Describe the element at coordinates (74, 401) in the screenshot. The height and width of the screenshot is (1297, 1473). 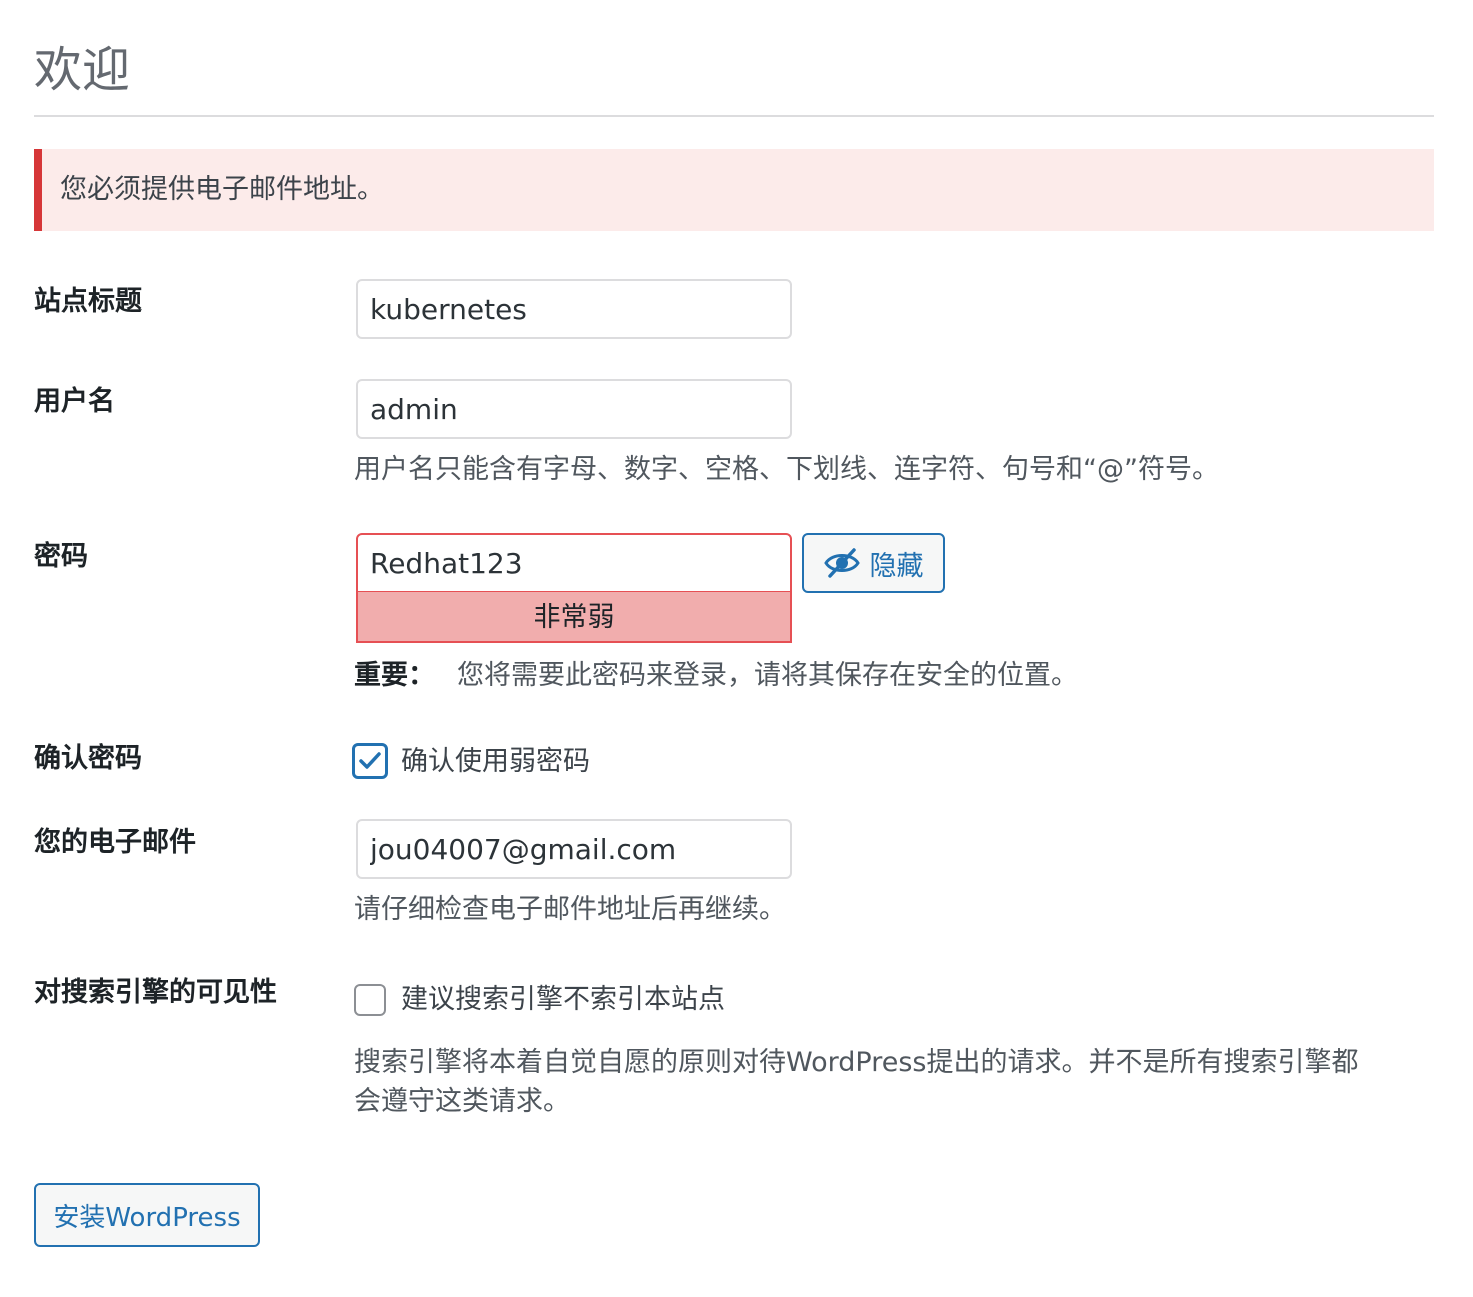
I see `username-label: 用户名` at that location.